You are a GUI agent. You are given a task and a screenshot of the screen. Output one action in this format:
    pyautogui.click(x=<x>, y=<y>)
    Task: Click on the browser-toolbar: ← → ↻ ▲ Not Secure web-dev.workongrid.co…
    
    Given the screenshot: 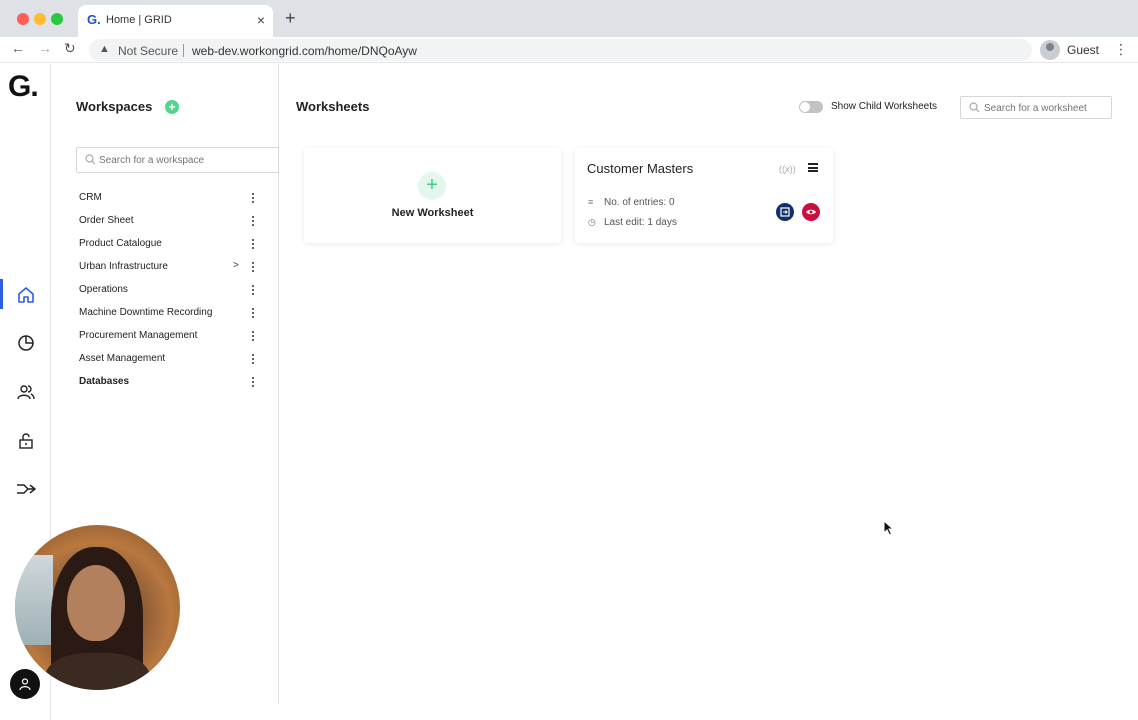 What is the action you would take?
    pyautogui.click(x=569, y=50)
    